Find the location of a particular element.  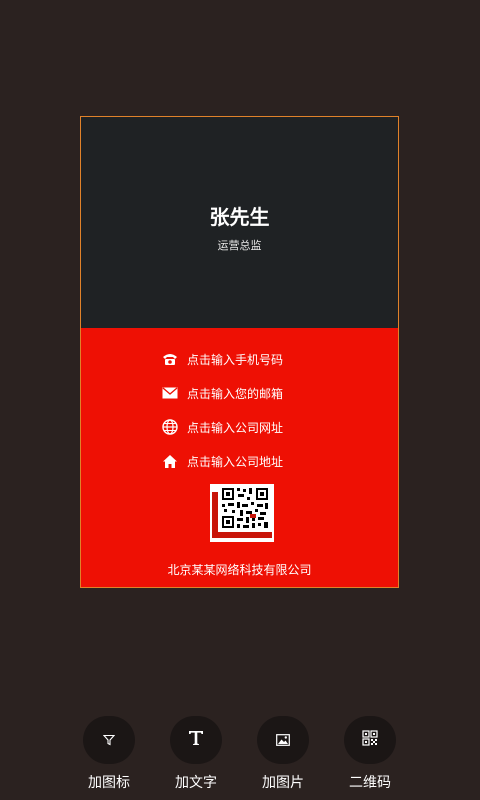

contact-phone: 点击输入手机号码 is located at coordinates (222, 359).